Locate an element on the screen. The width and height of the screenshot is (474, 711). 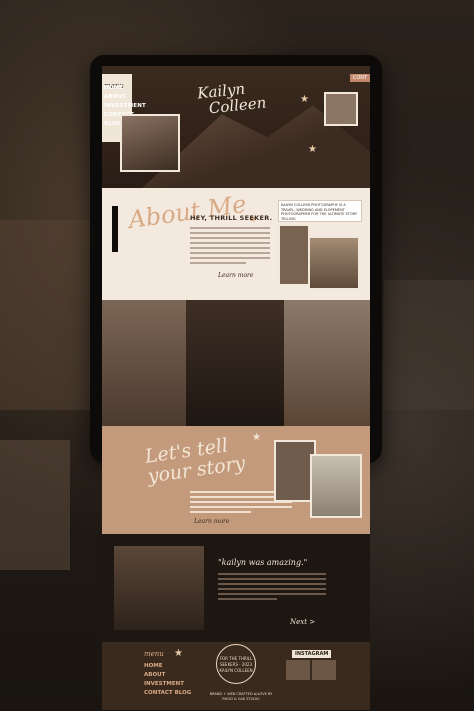
tape-strip is located at coordinates (115, 229).